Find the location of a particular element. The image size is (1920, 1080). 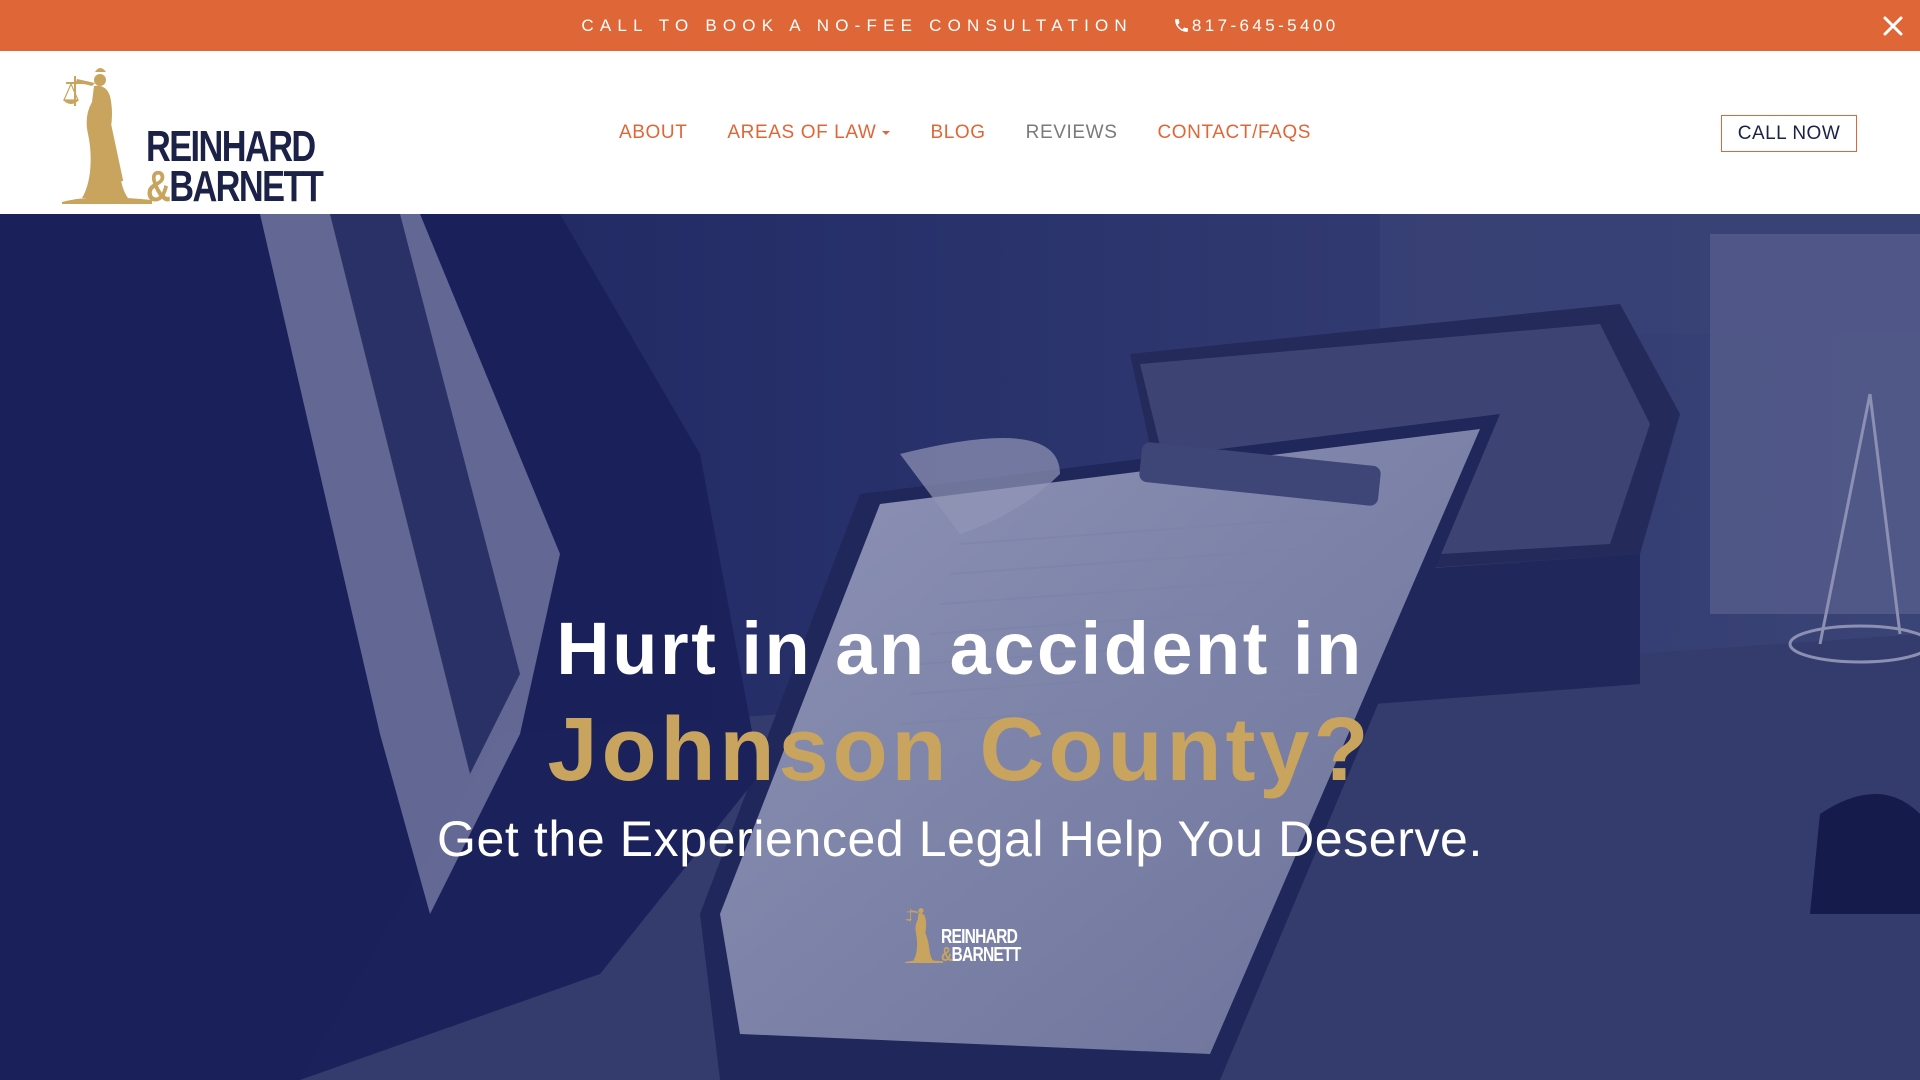

logo-wordmark: REINHARD &BARNETT is located at coordinates (235, 165).